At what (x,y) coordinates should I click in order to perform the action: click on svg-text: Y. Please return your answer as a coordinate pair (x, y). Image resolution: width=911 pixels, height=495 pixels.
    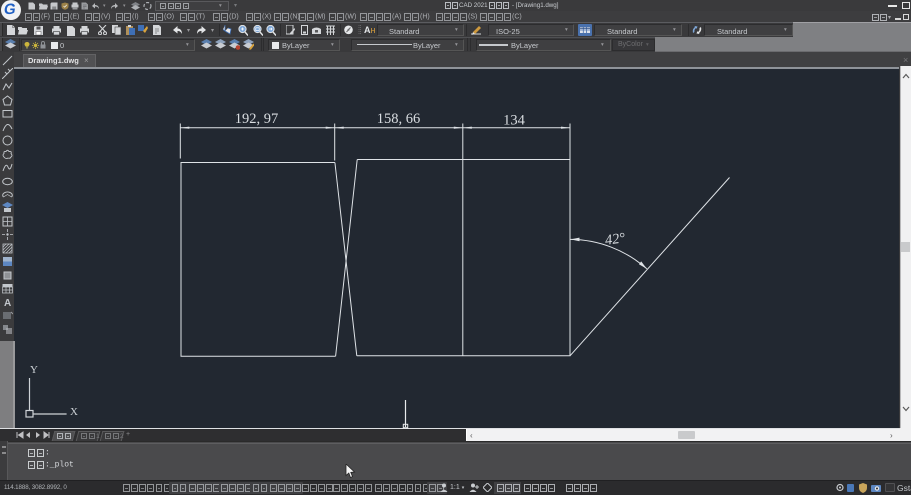
    Looking at the image, I should click on (34, 370).